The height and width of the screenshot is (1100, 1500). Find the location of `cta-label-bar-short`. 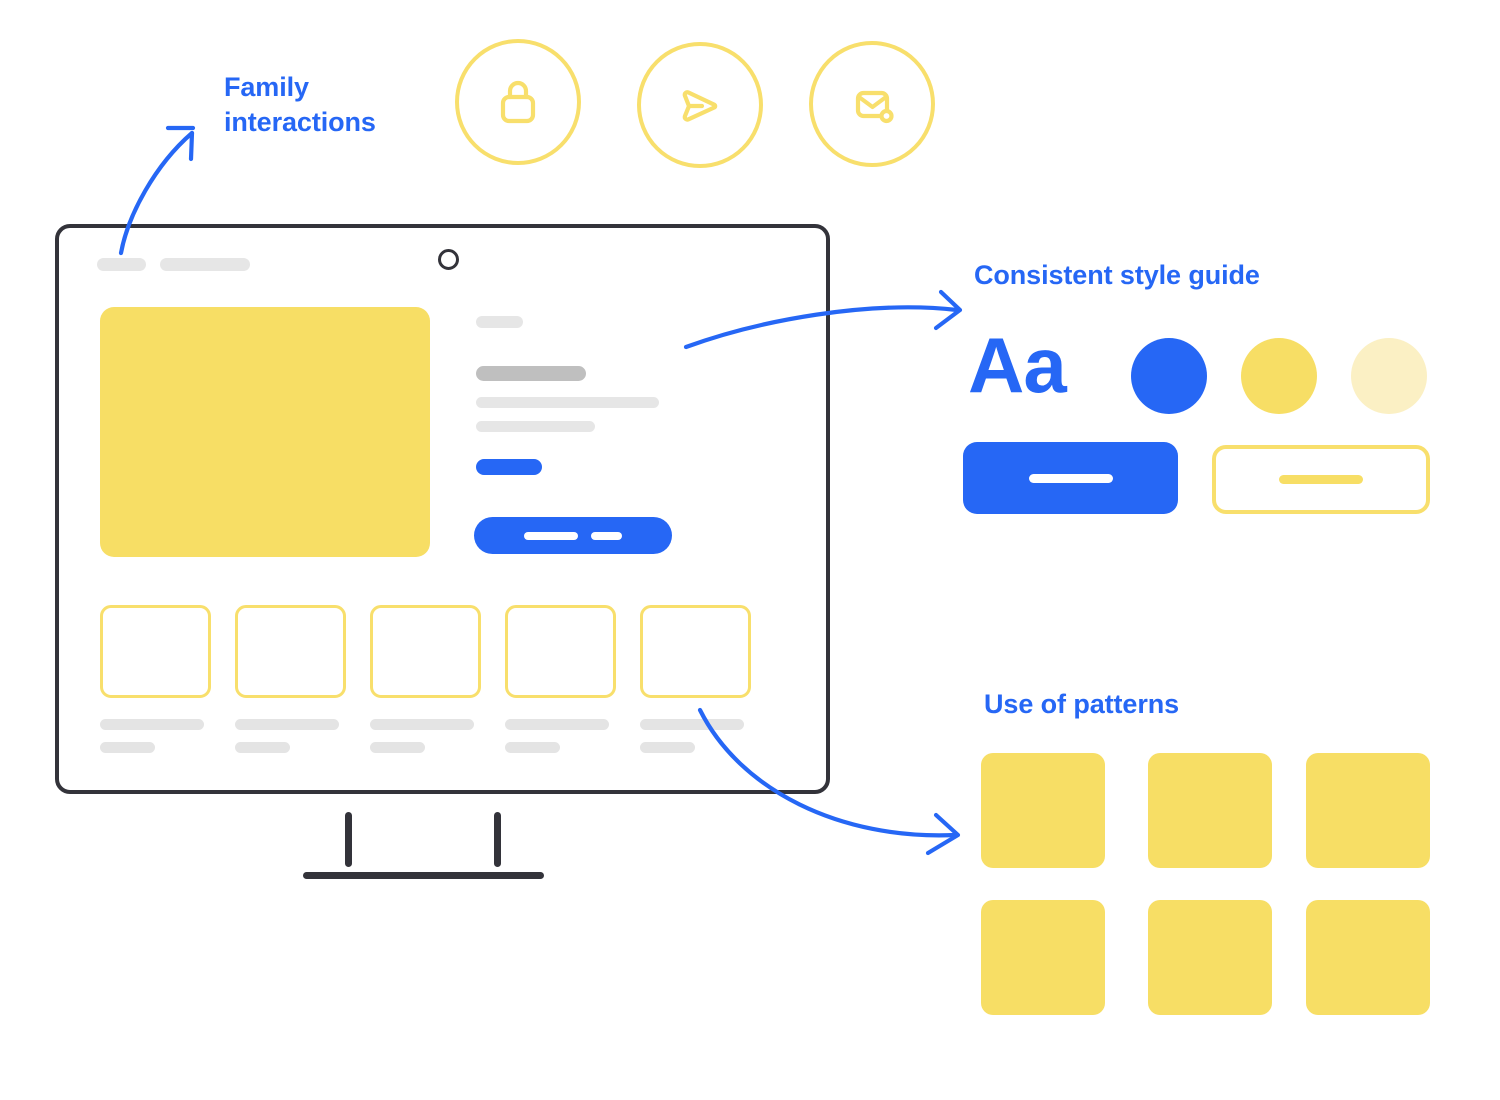

cta-label-bar-short is located at coordinates (606, 535).